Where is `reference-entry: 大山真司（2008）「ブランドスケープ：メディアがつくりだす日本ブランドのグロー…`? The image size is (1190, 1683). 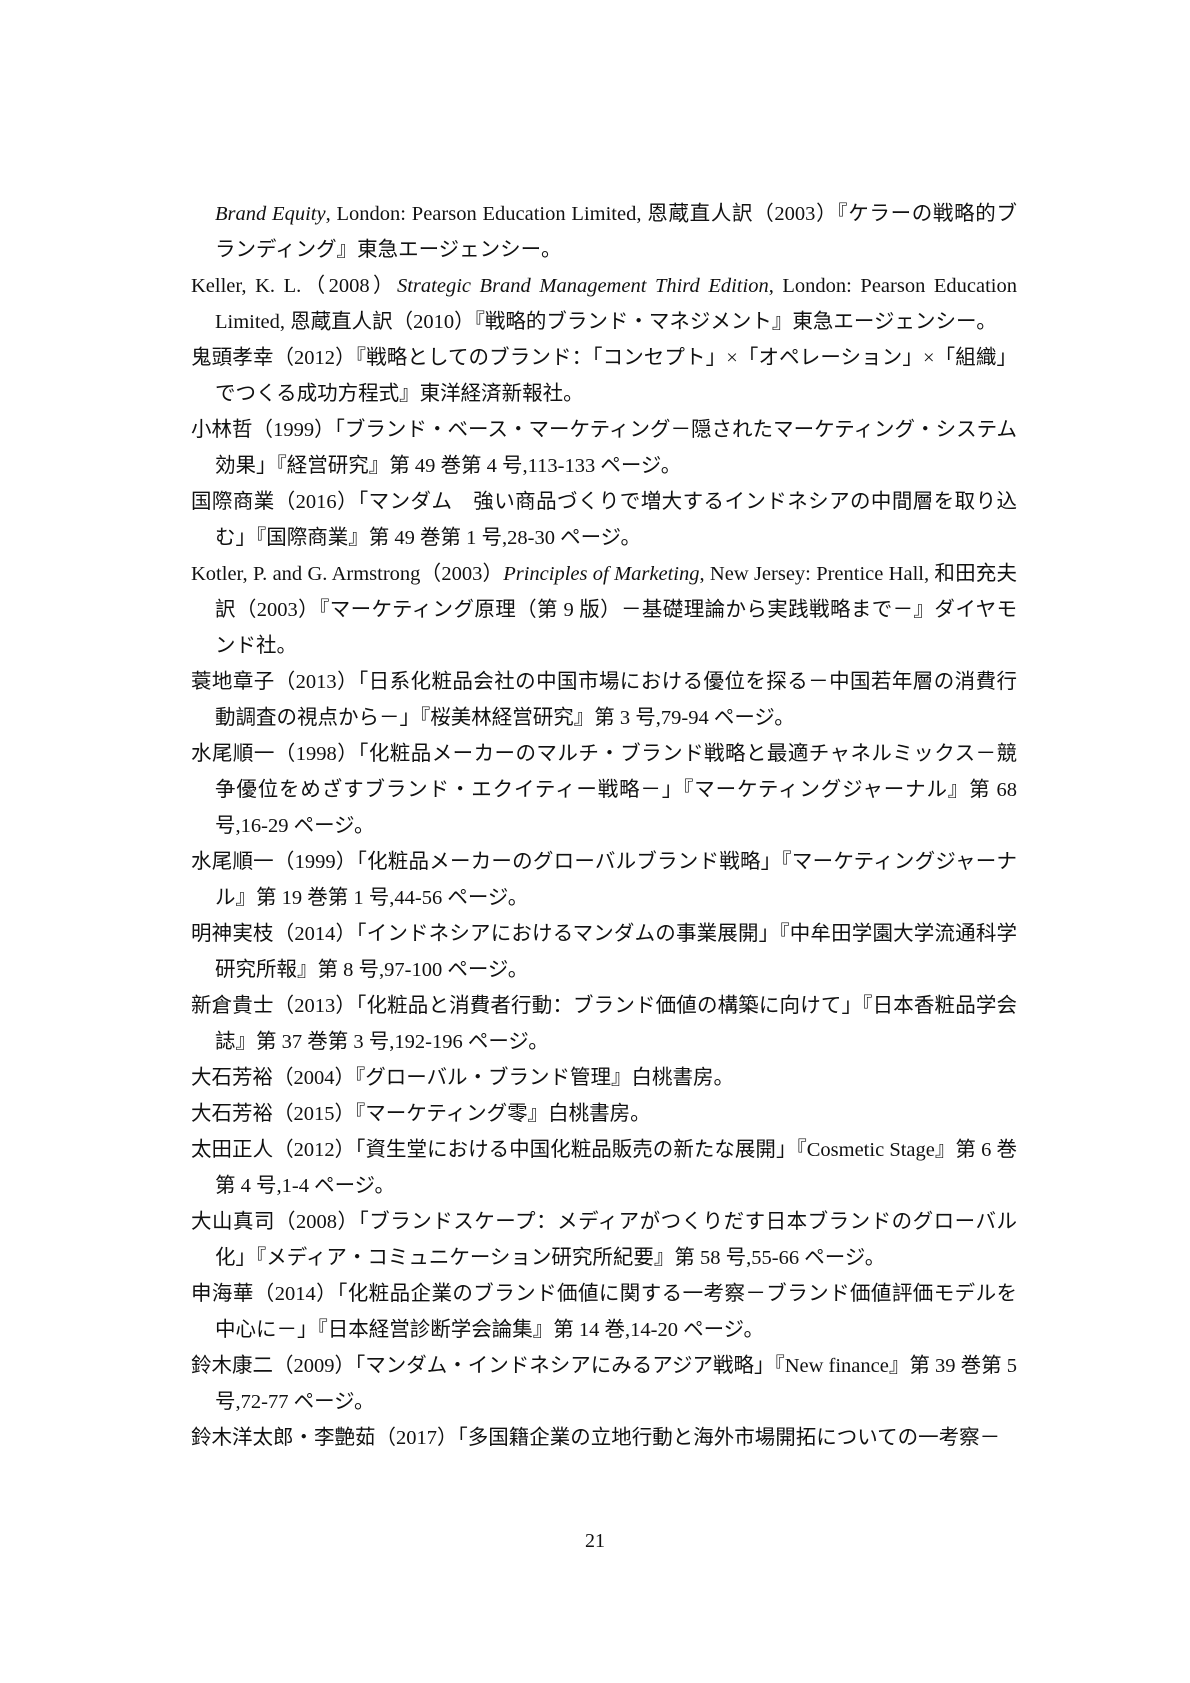 reference-entry: 大山真司（2008）「ブランドスケープ：メディアがつくりだす日本ブランドのグロー… is located at coordinates (604, 1240).